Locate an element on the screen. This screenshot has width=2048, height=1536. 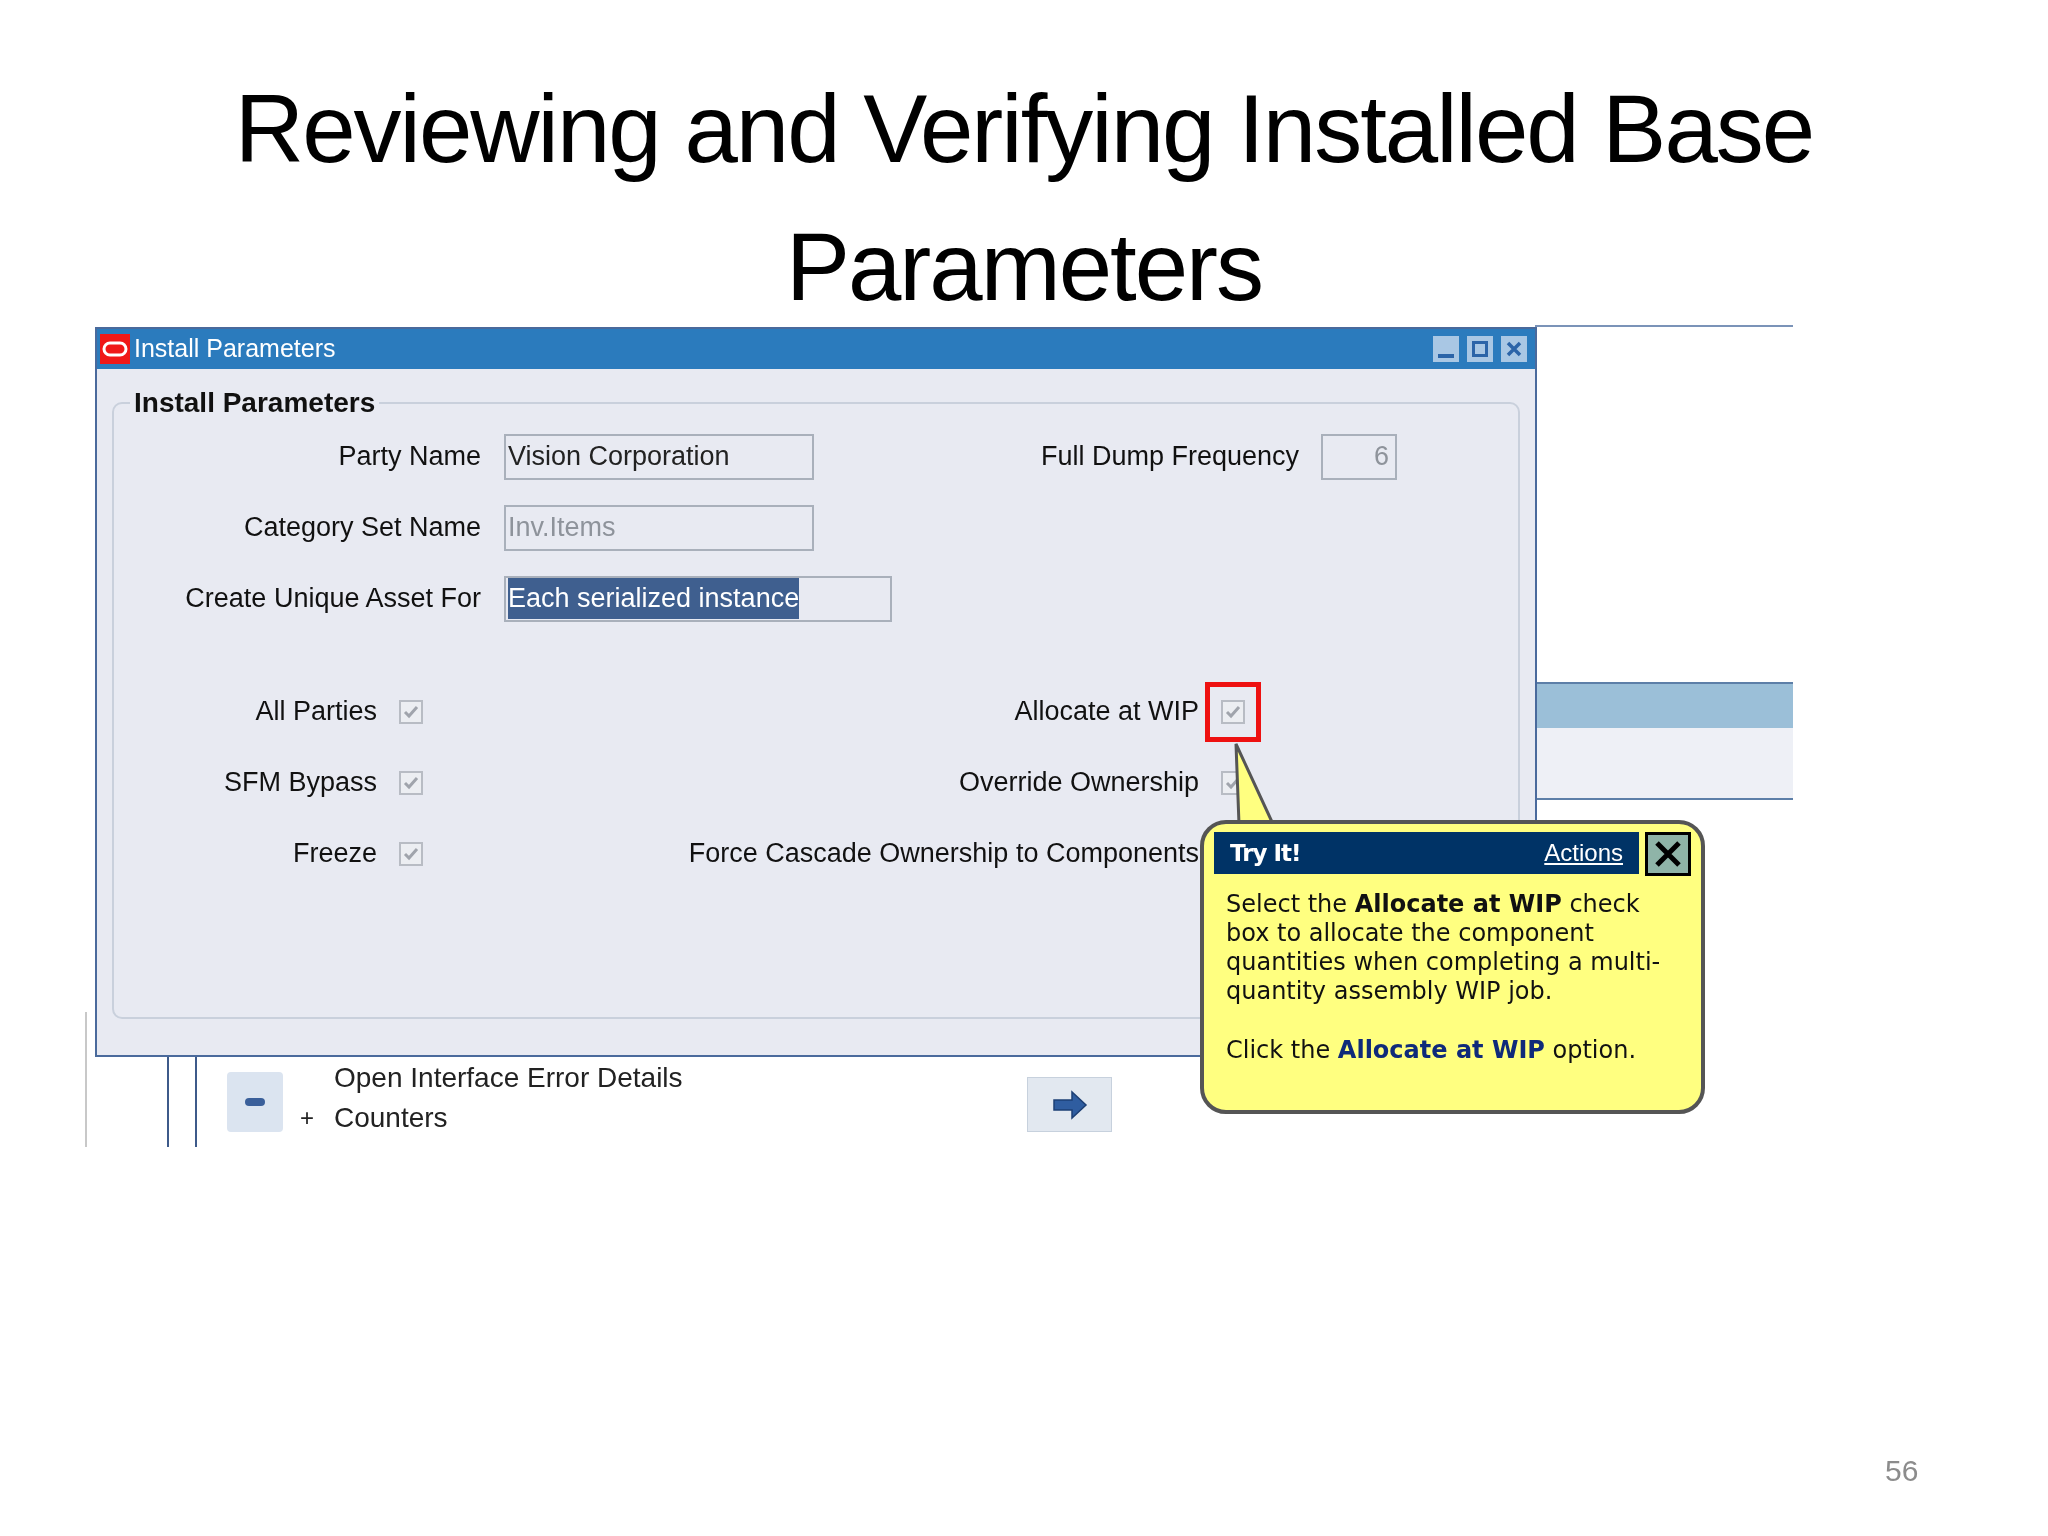
expand-icon: + is located at coordinates (307, 1118).